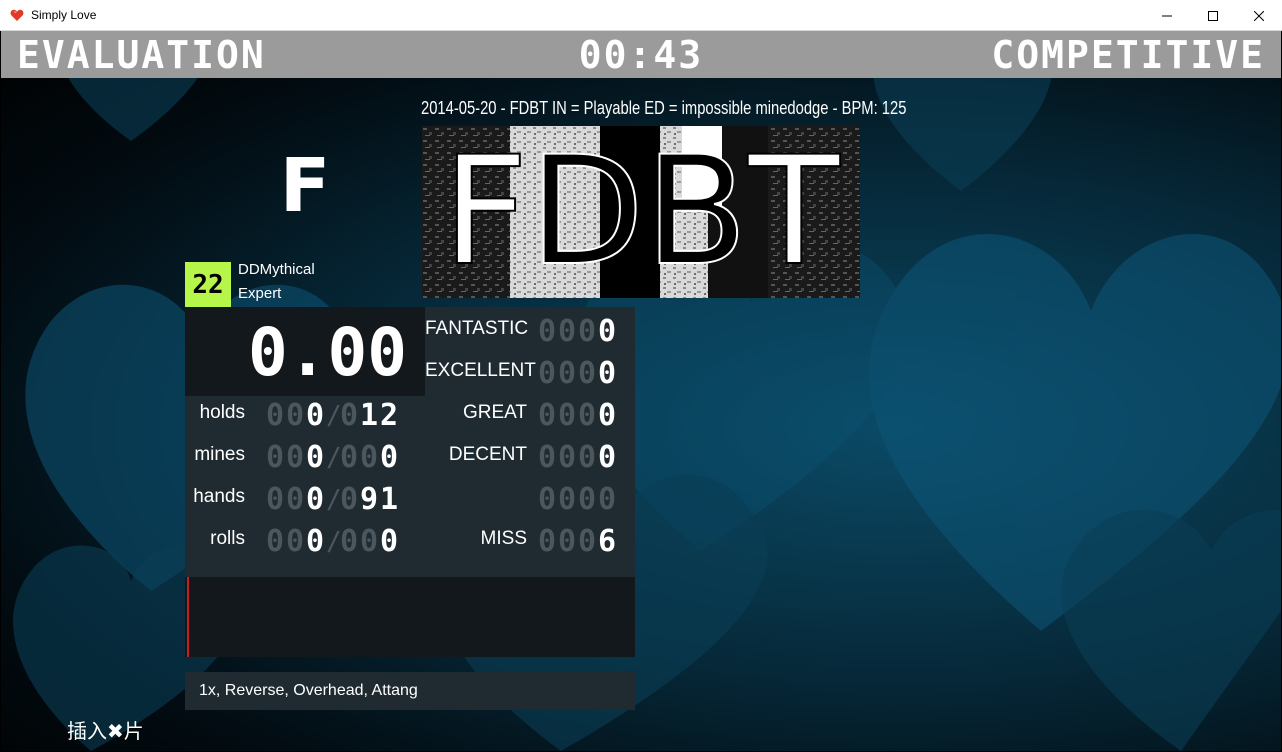 The image size is (1282, 752). What do you see at coordinates (219, 454) in the screenshot?
I see `stat-label: mines` at bounding box center [219, 454].